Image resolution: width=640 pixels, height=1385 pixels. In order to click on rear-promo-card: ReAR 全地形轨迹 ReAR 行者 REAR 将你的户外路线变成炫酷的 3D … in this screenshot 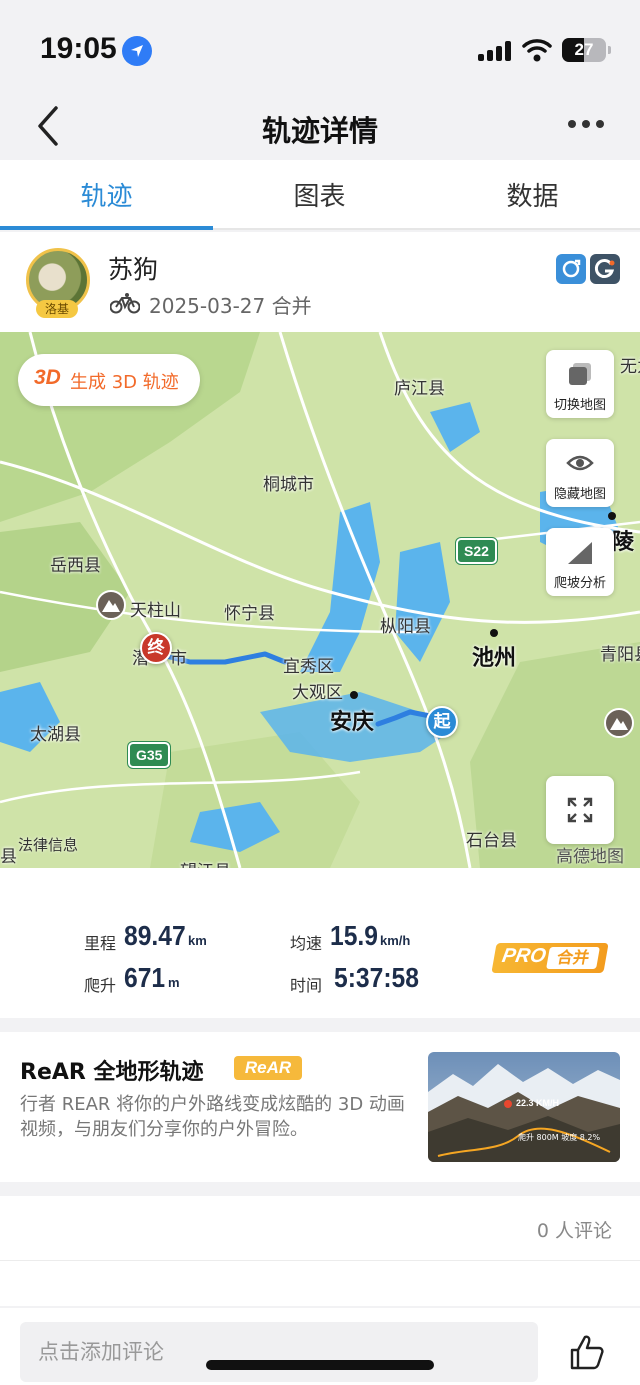, I will do `click(320, 1107)`.